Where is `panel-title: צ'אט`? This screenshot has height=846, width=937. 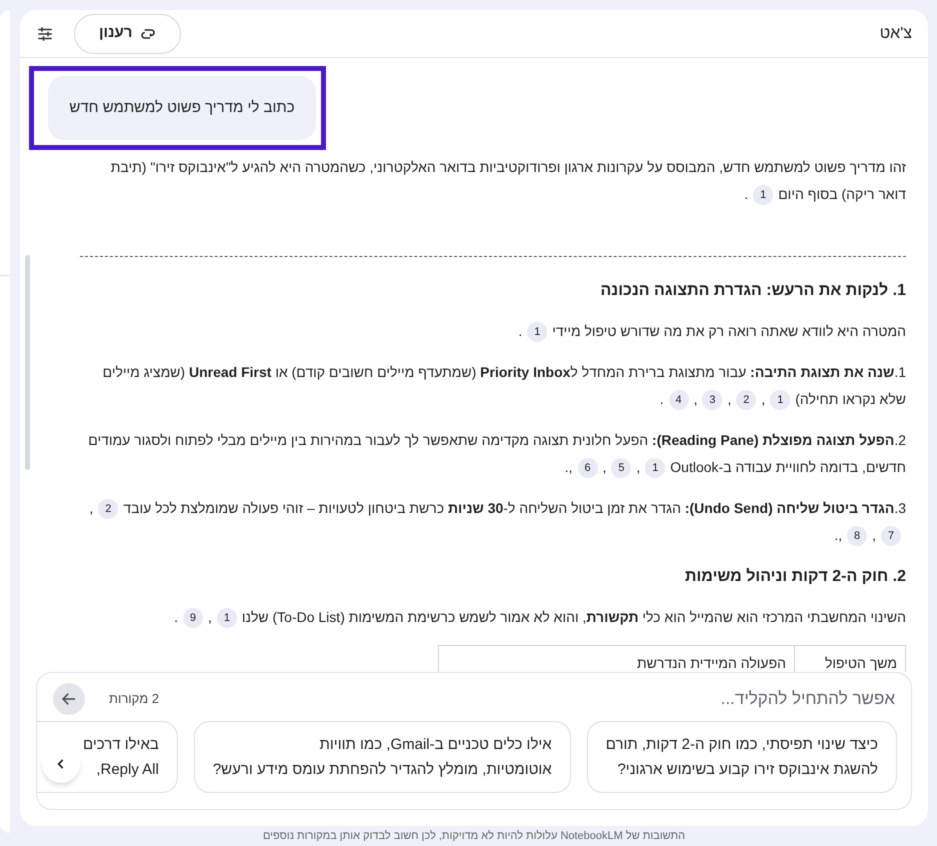 panel-title: צ'אט is located at coordinates (896, 34).